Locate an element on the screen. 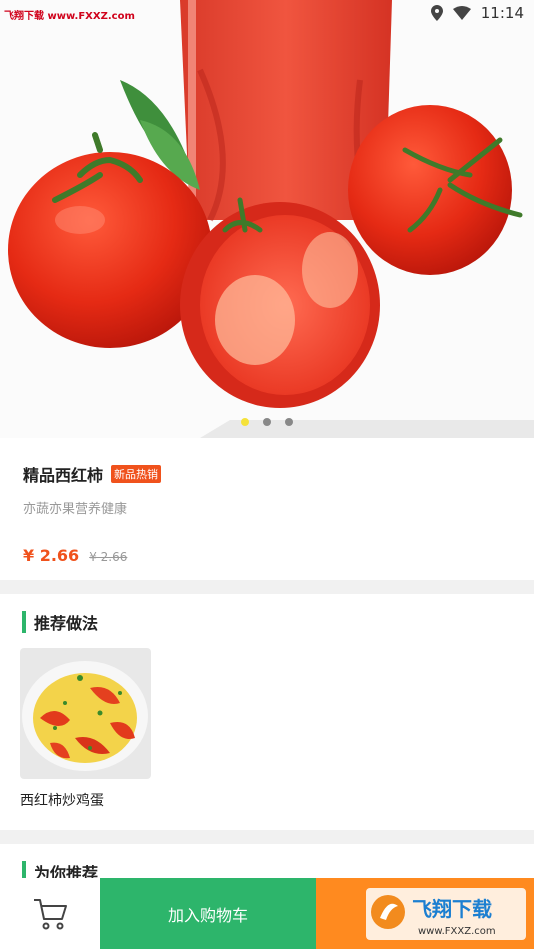  watermark-text: 飞翔下载 www.FXXZ.com is located at coordinates (69, 16).